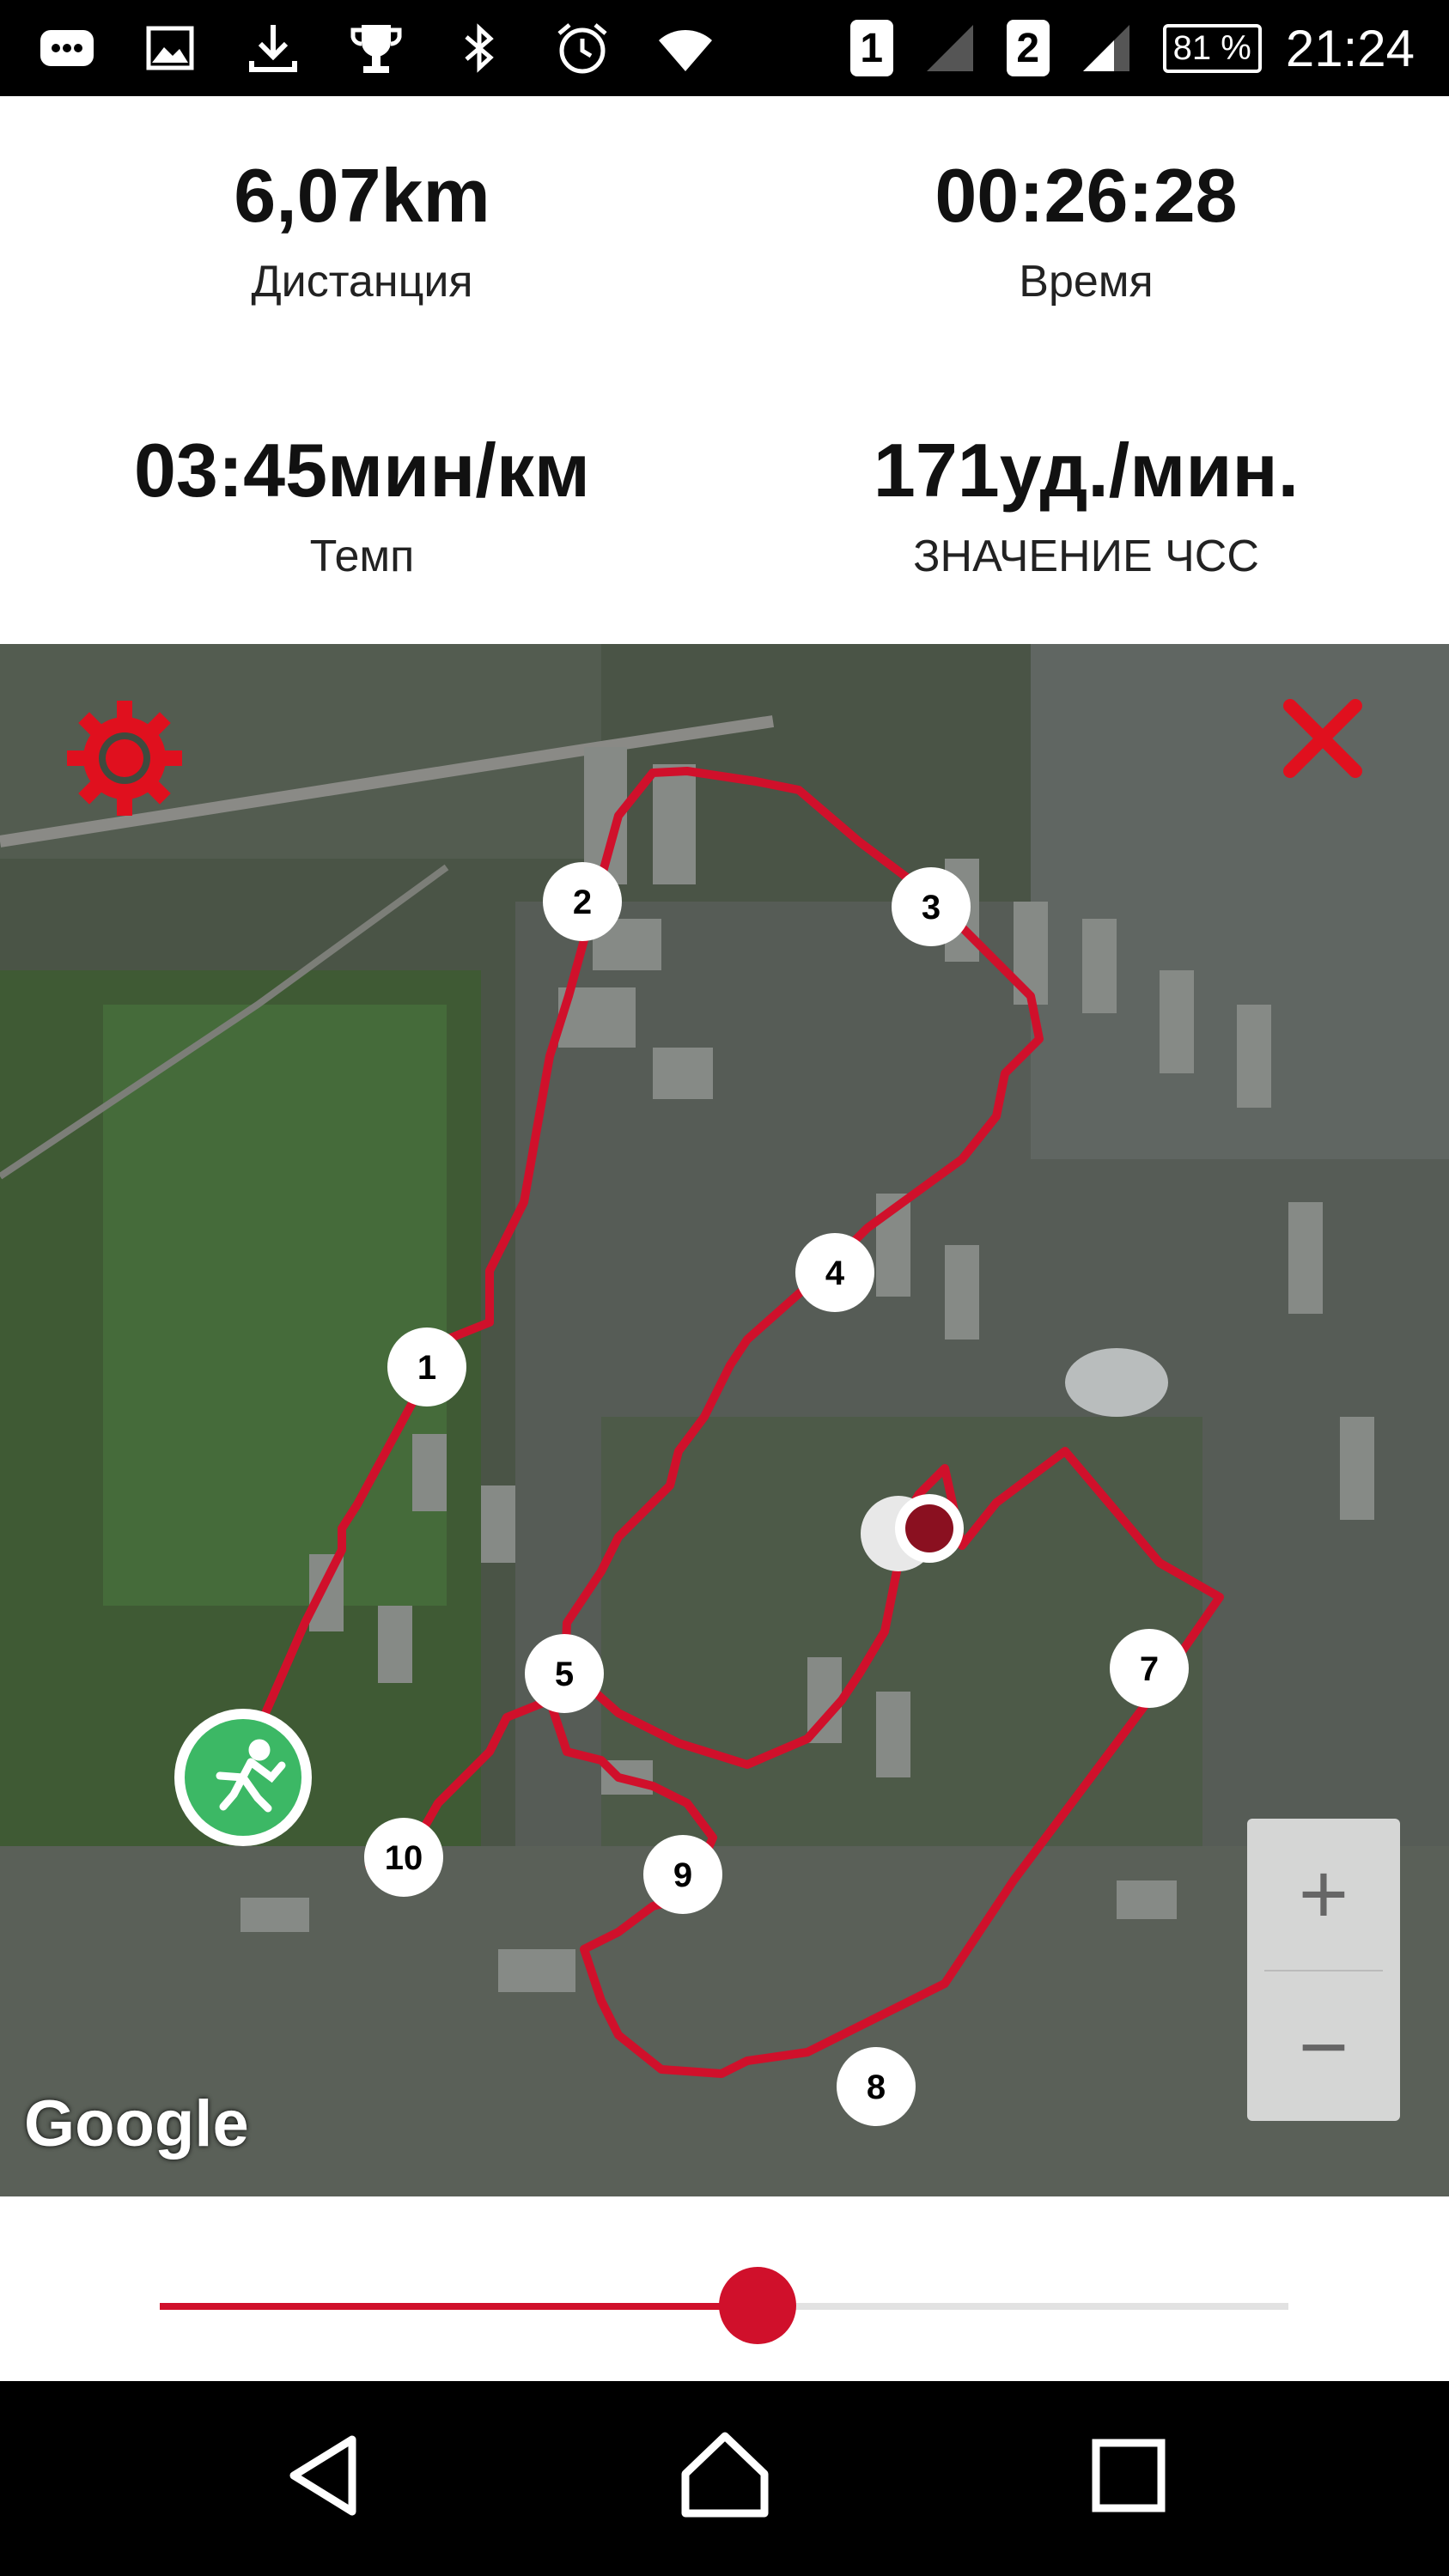 This screenshot has height=2576, width=1449. Describe the element at coordinates (1323, 1894) in the screenshot. I see `zoom-in-button: +` at that location.